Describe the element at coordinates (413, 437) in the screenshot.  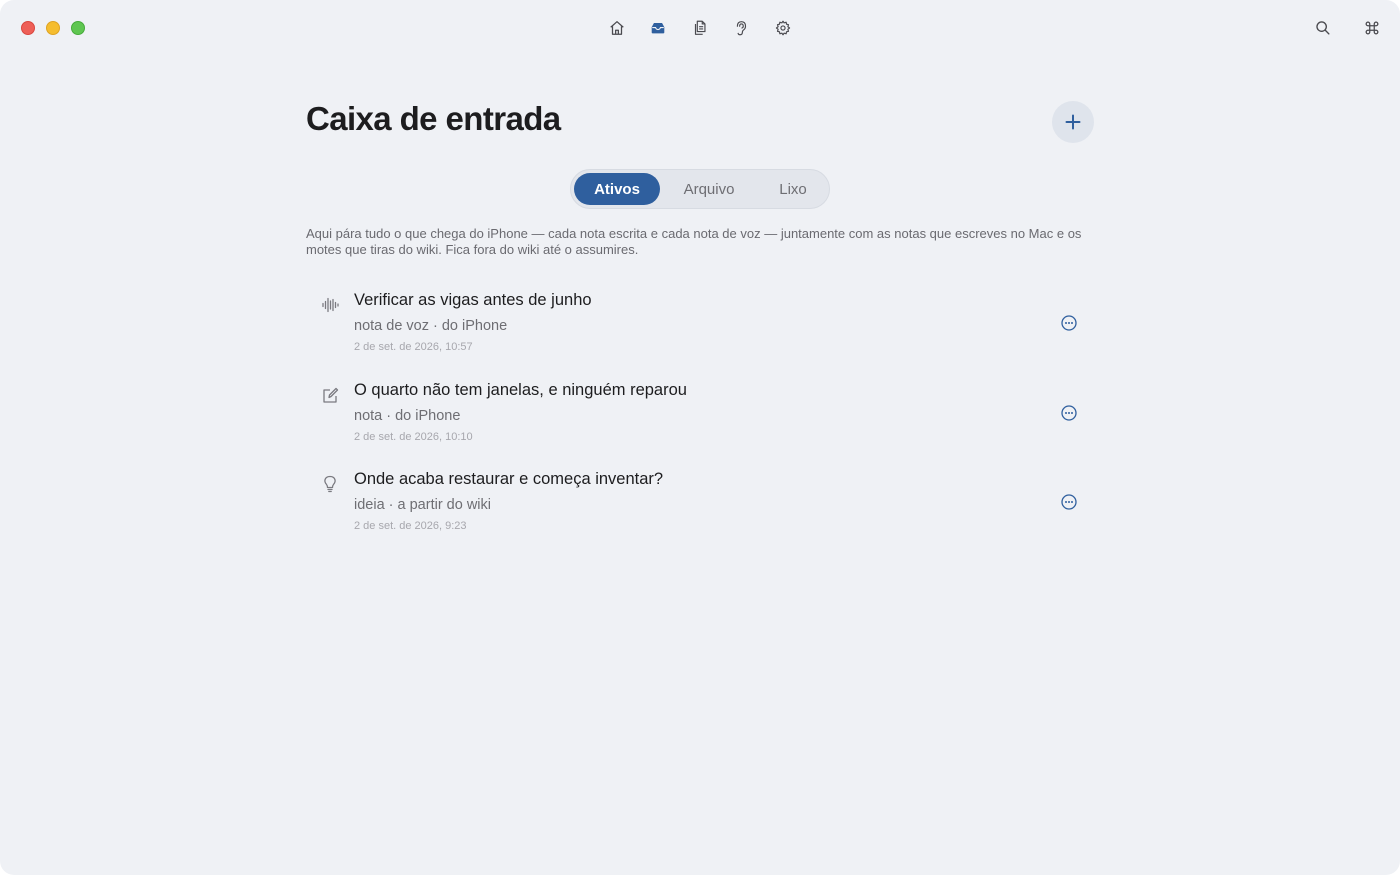
I see `item-date: 2 de set. de 2026, 10:10` at that location.